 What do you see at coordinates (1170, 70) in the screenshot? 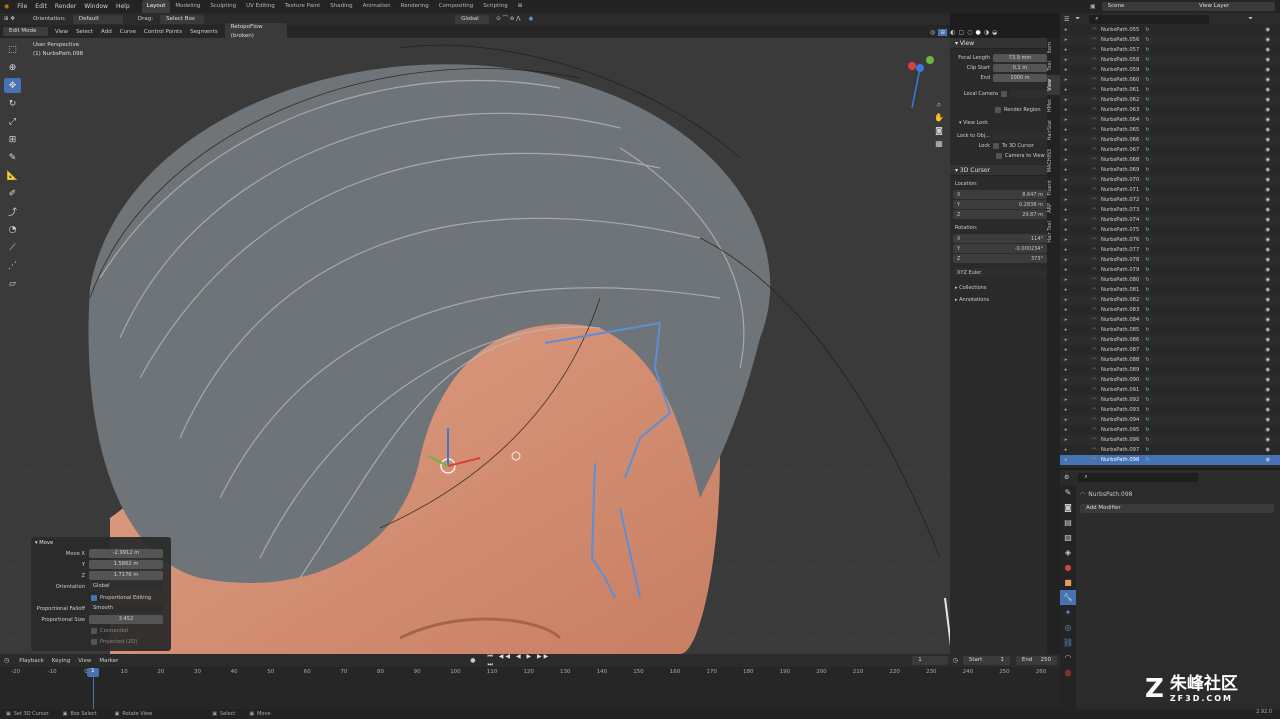
I see `outliner-row: ▸ ◠ NurbsPath.059 ↻ ◉` at bounding box center [1170, 70].